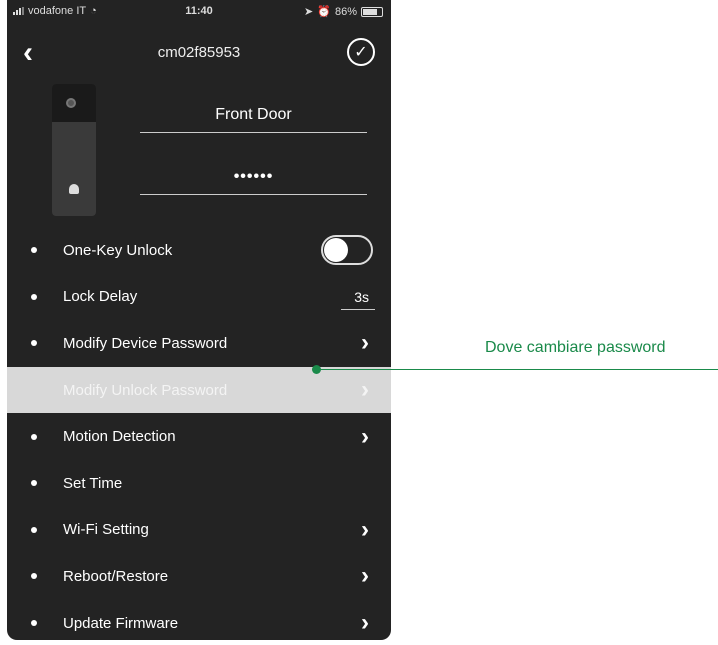  What do you see at coordinates (199, 250) in the screenshot?
I see `menu-one-key-unlock: One-Key Unlock` at bounding box center [199, 250].